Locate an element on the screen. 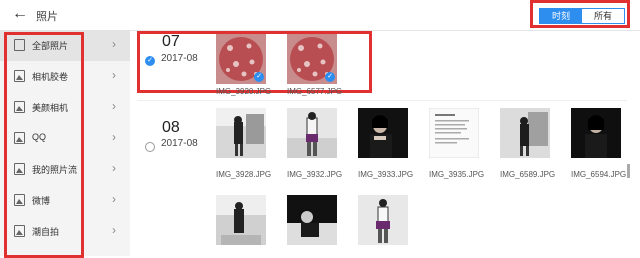  photo-filename: IMG_3932.JPG is located at coordinates (315, 174).